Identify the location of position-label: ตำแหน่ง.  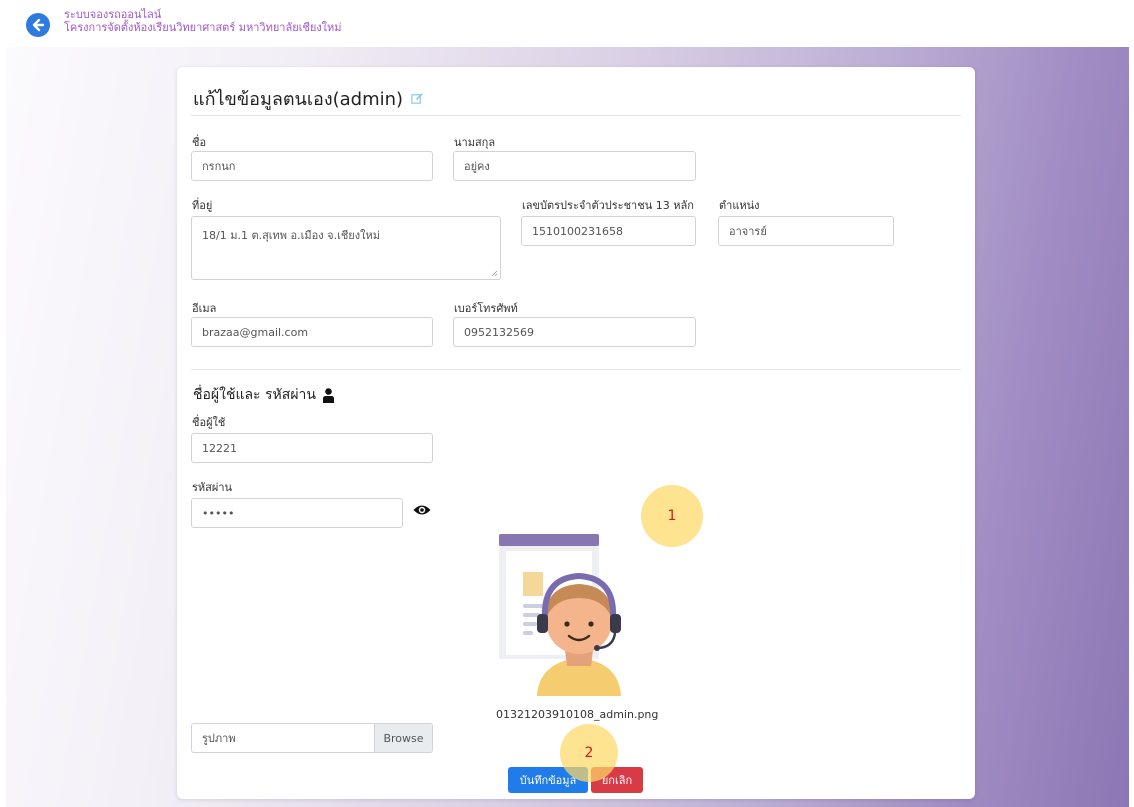
(739, 205).